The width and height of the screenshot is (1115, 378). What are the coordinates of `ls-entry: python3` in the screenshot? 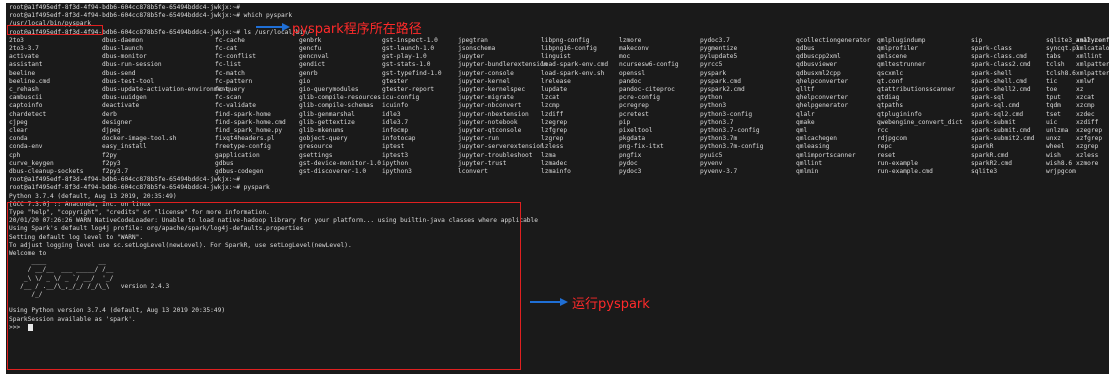 It's located at (713, 106).